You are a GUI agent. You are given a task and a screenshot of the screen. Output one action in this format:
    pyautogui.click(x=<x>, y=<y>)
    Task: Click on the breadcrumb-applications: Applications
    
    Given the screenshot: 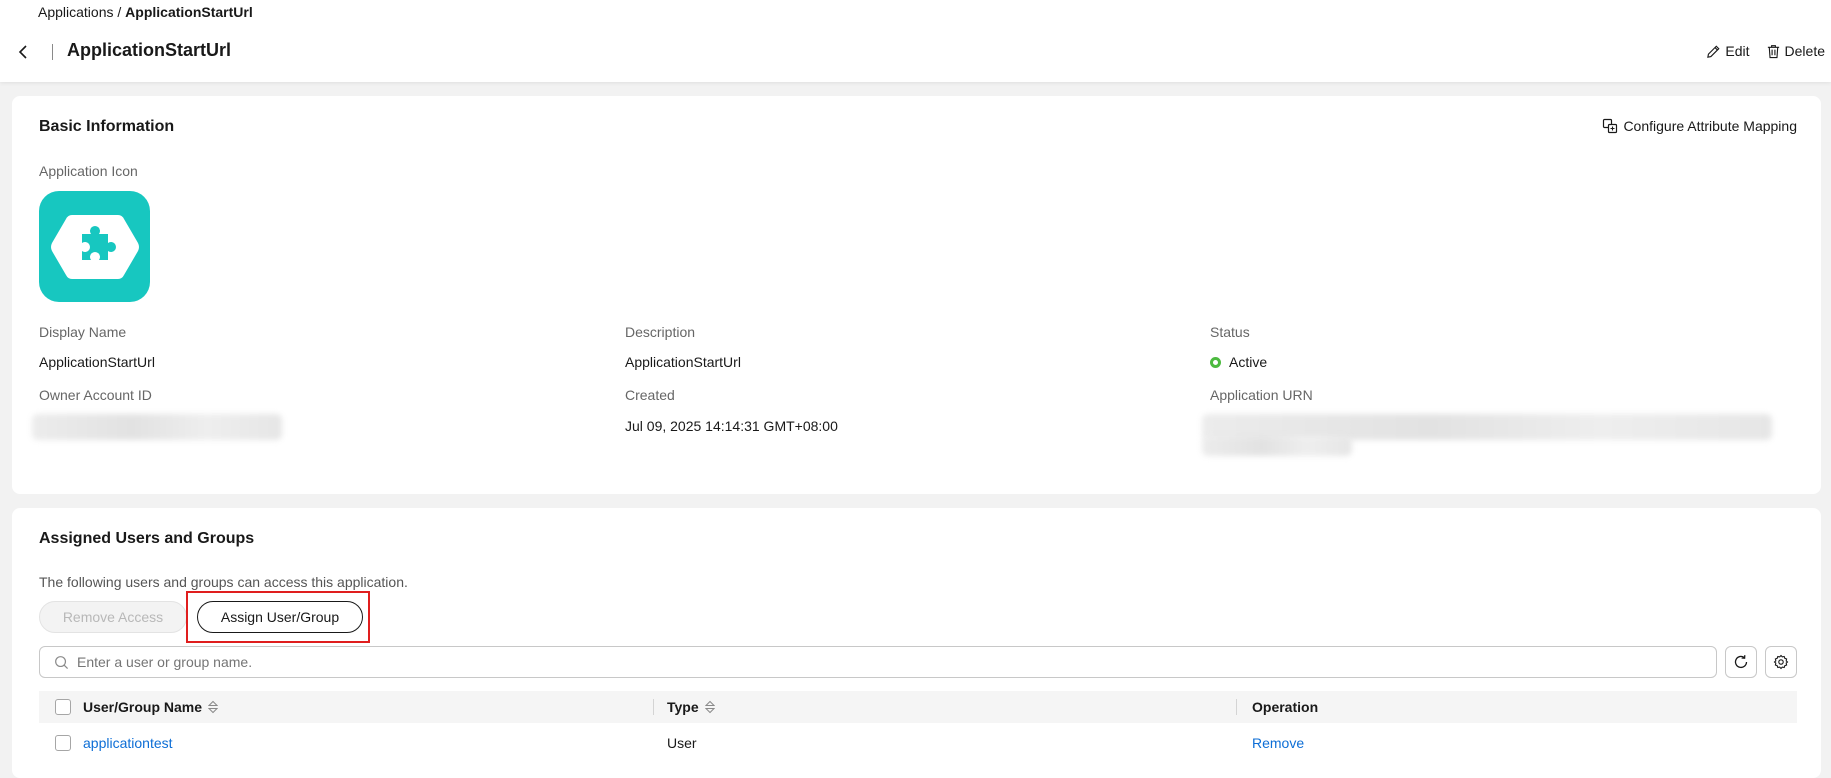 What is the action you would take?
    pyautogui.click(x=76, y=12)
    